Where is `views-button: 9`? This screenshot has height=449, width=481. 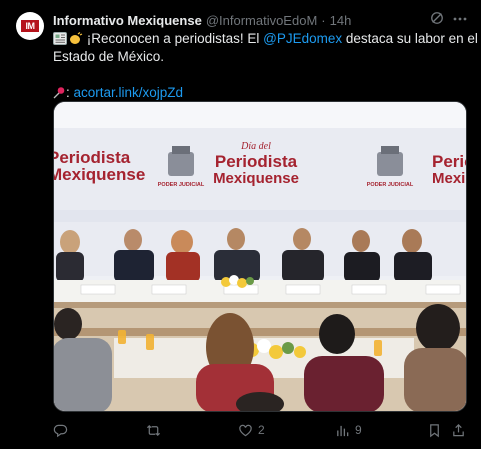 views-button: 9 is located at coordinates (348, 430).